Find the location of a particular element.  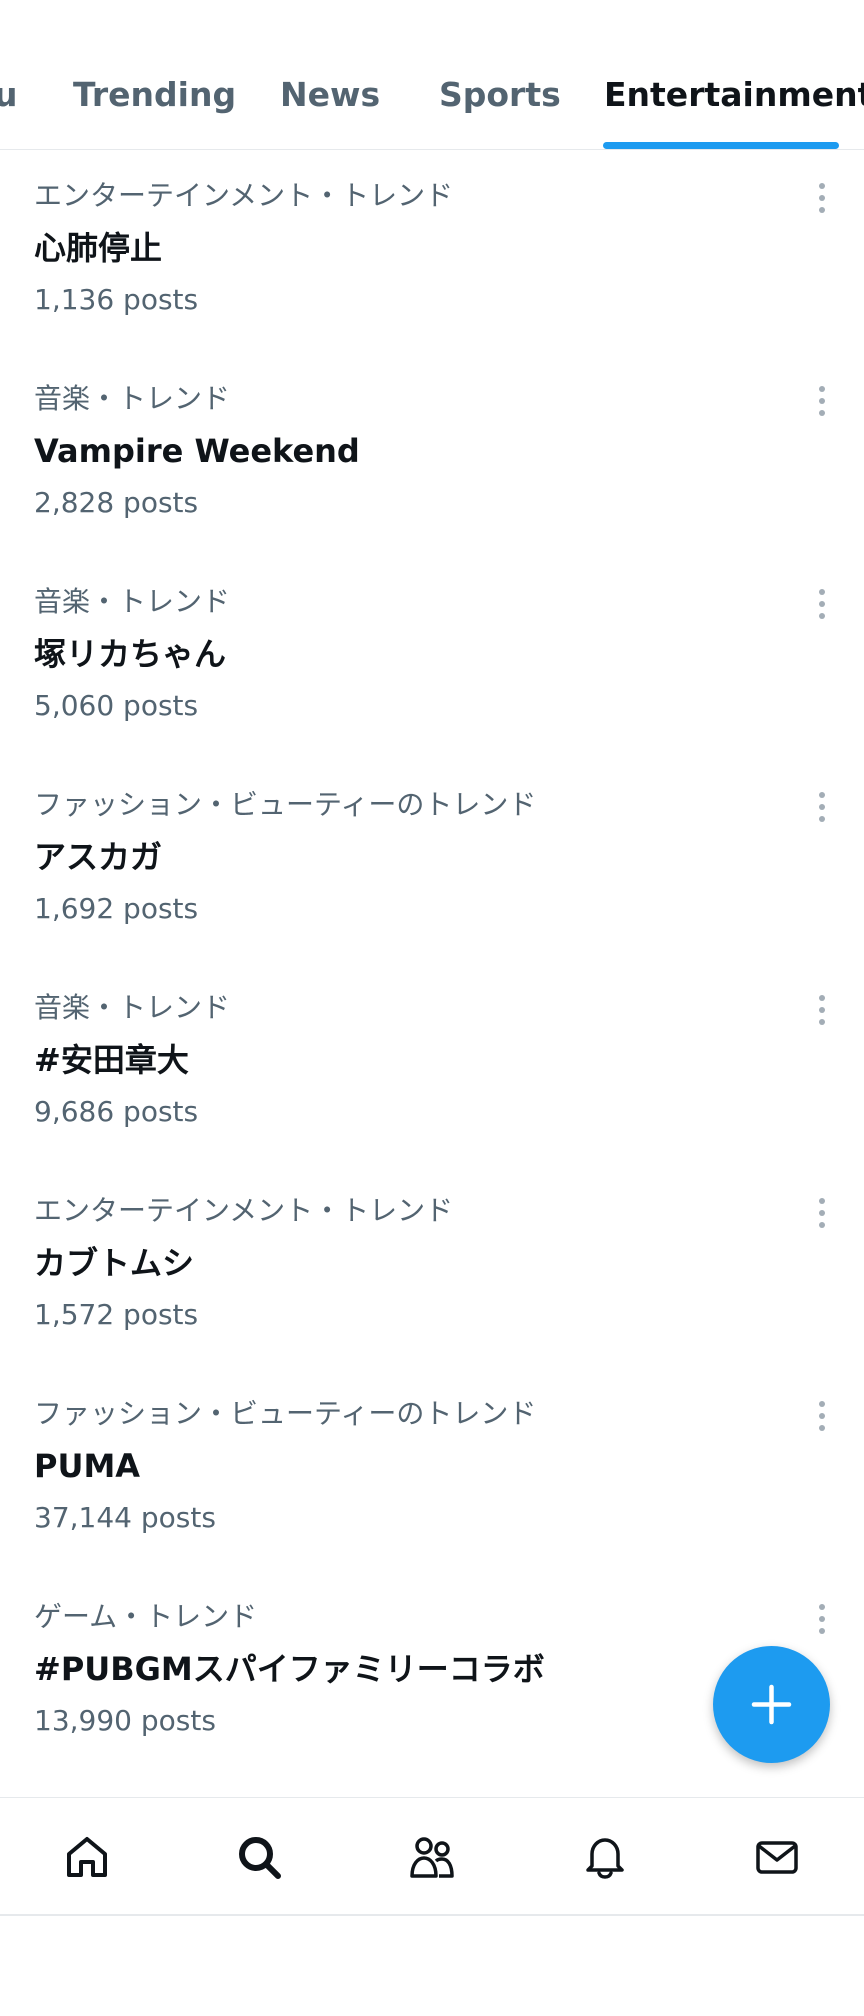

trend-item: ファッション・ビューティーのトレンド PUMA 37,144 posts is located at coordinates (432, 1470).